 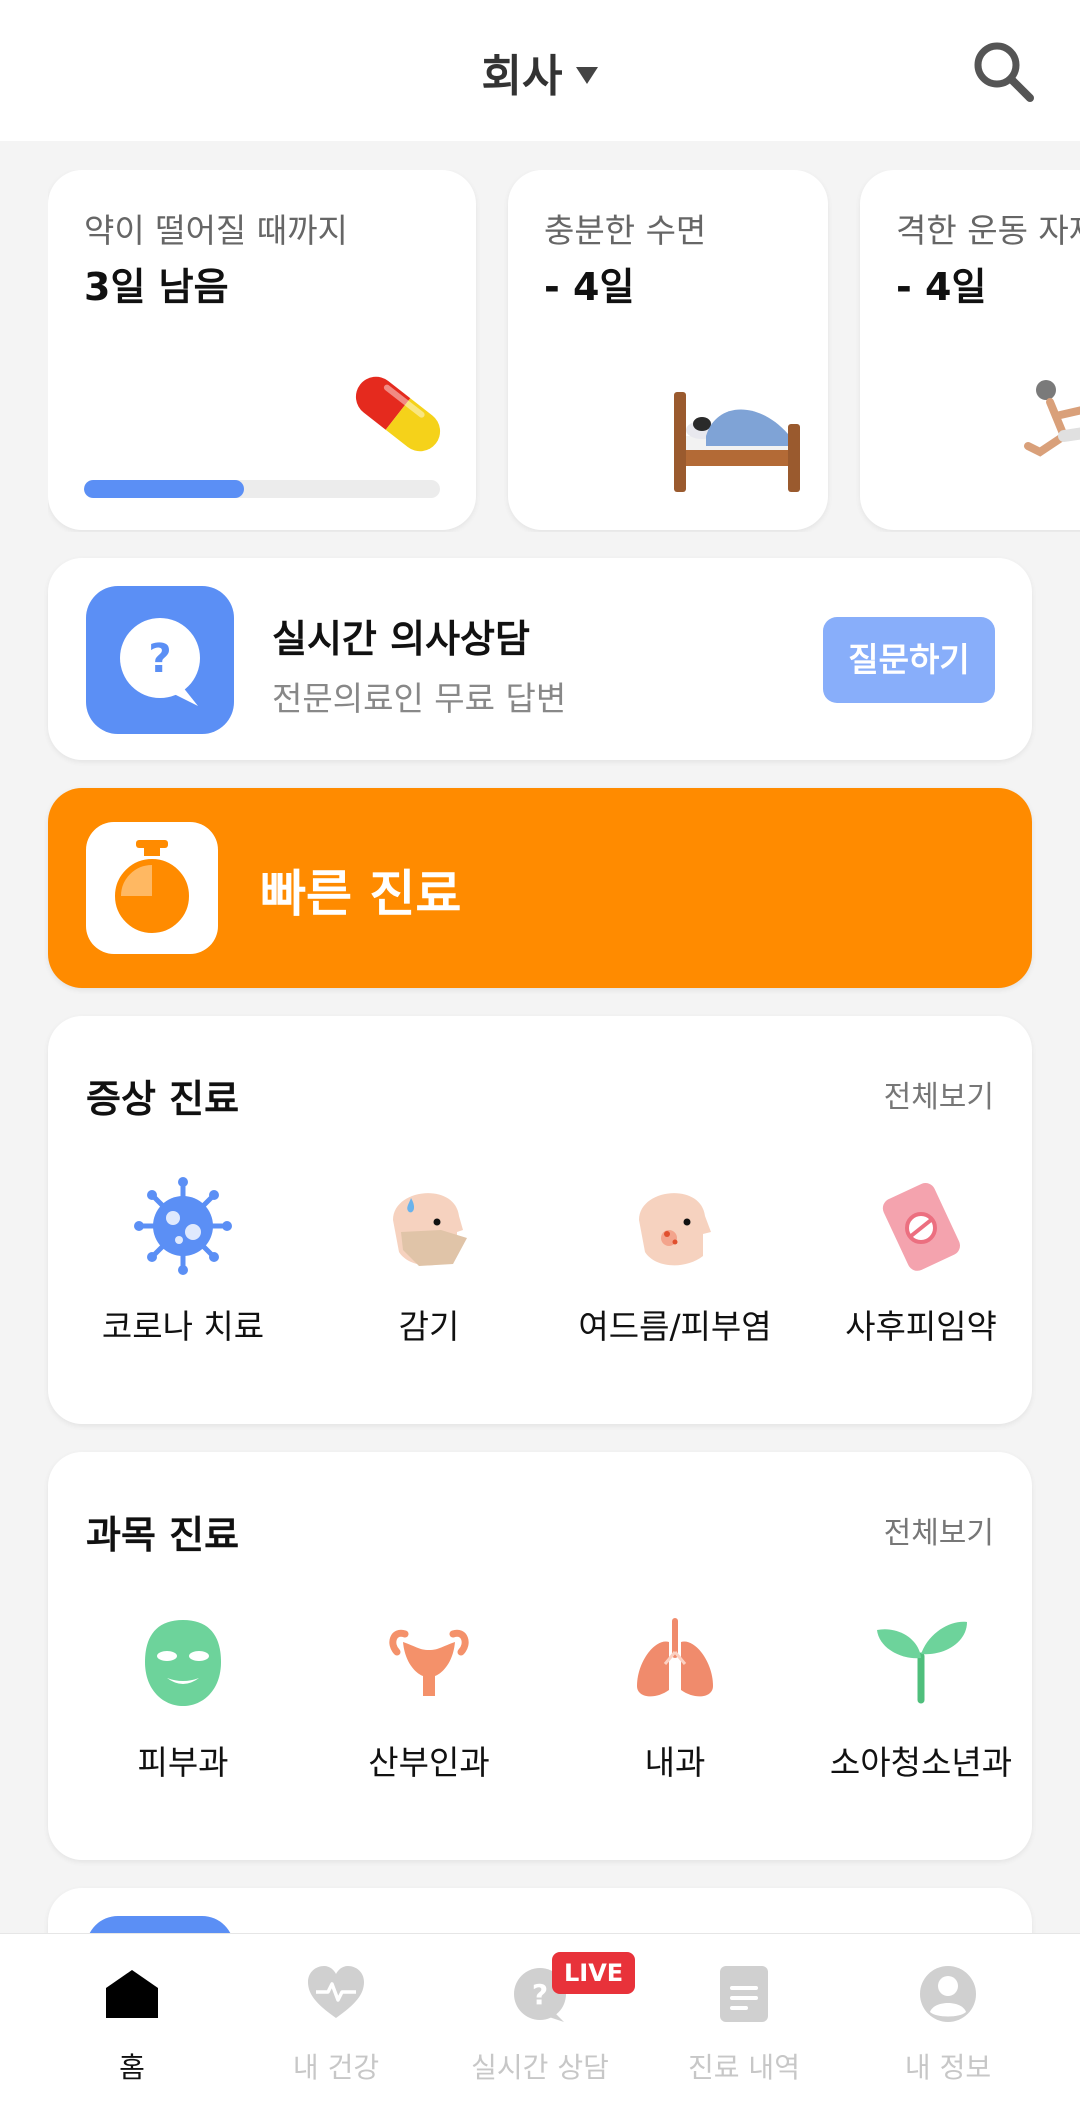 I want to click on item-label: 피부과, so click(x=183, y=1762).